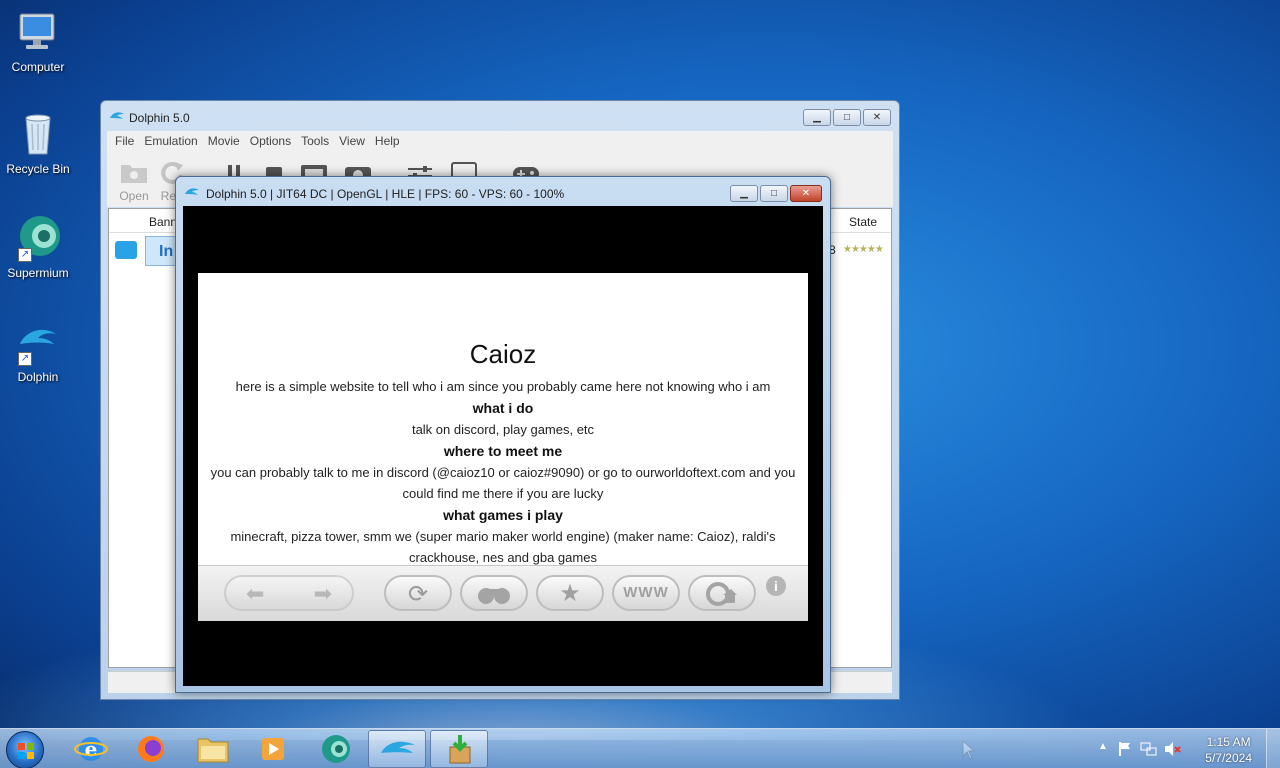 Image resolution: width=1280 pixels, height=768 pixels. What do you see at coordinates (38, 134) in the screenshot?
I see `recycle-bin-icon` at bounding box center [38, 134].